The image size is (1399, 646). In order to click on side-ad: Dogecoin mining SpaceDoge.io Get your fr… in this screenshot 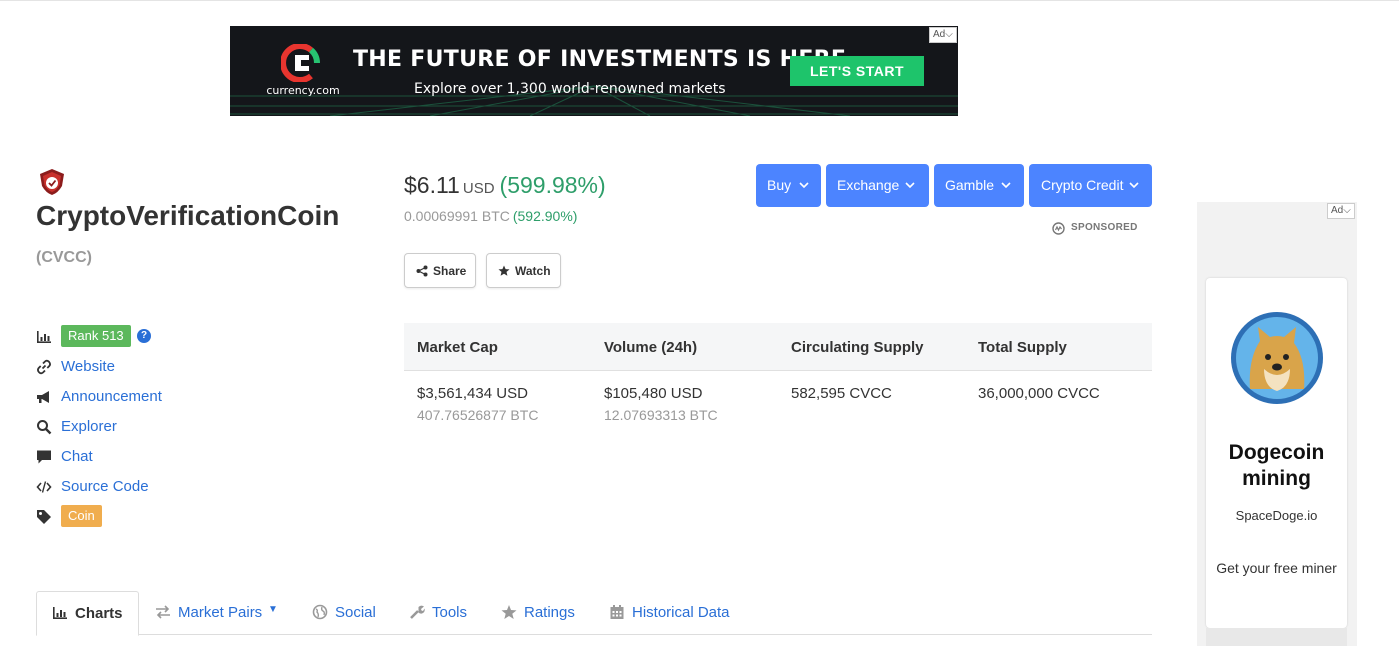, I will do `click(1277, 424)`.